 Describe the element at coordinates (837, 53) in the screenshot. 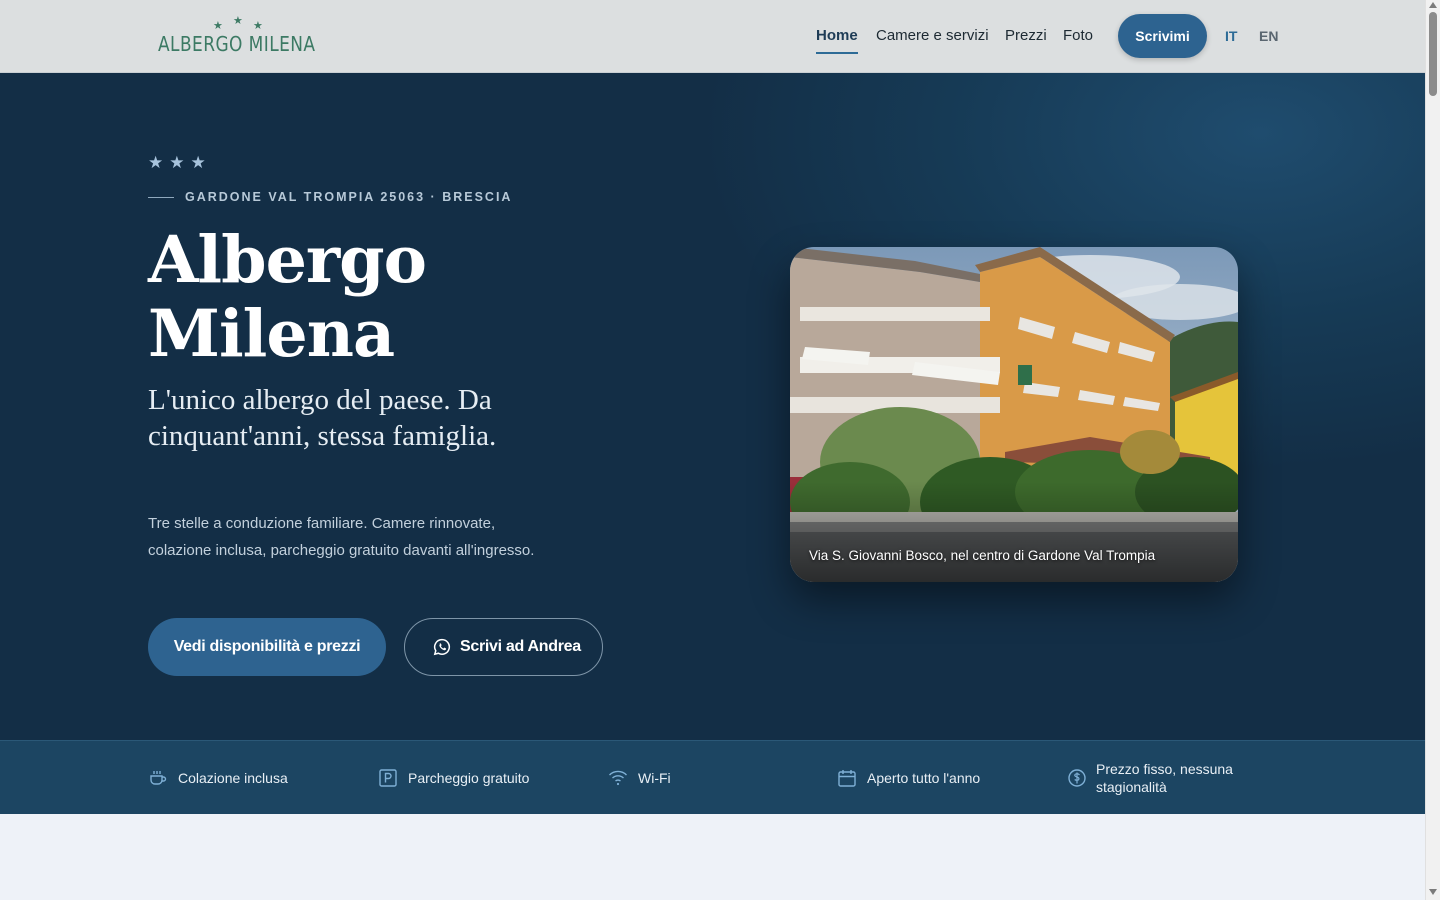

I see `nav-active-indicator` at that location.